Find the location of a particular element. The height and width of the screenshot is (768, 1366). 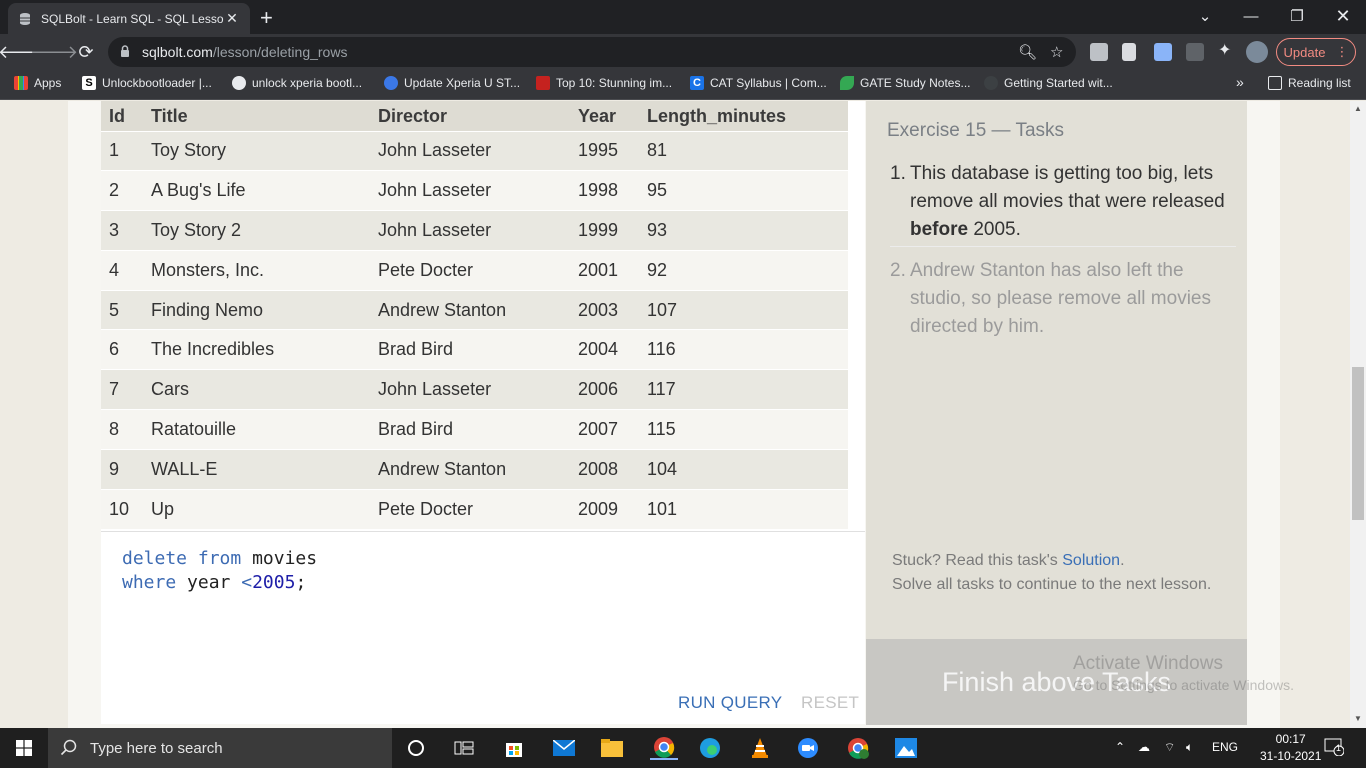

edge-icon is located at coordinates (710, 748).